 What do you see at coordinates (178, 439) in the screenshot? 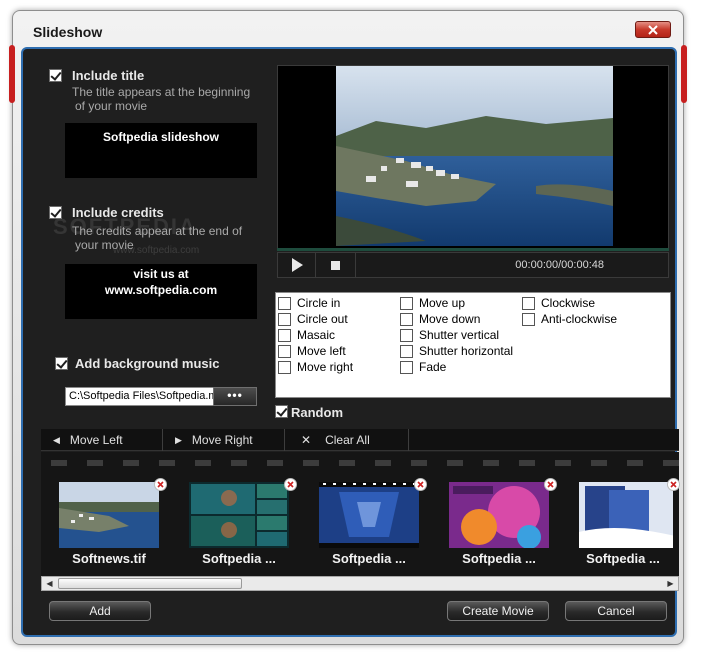
I see `triangle-right-icon: ▶` at bounding box center [178, 439].